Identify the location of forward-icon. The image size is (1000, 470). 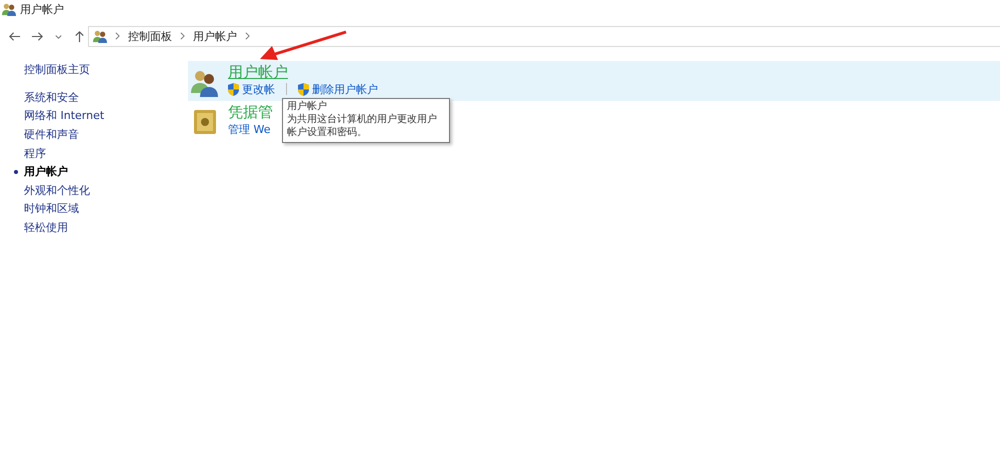
(37, 36).